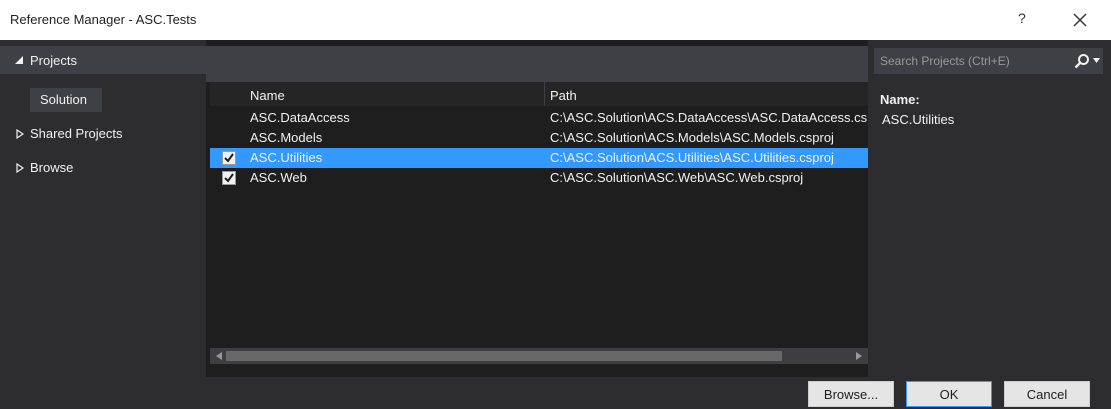 This screenshot has width=1111, height=409. What do you see at coordinates (219, 356) in the screenshot?
I see `scroll-left-icon` at bounding box center [219, 356].